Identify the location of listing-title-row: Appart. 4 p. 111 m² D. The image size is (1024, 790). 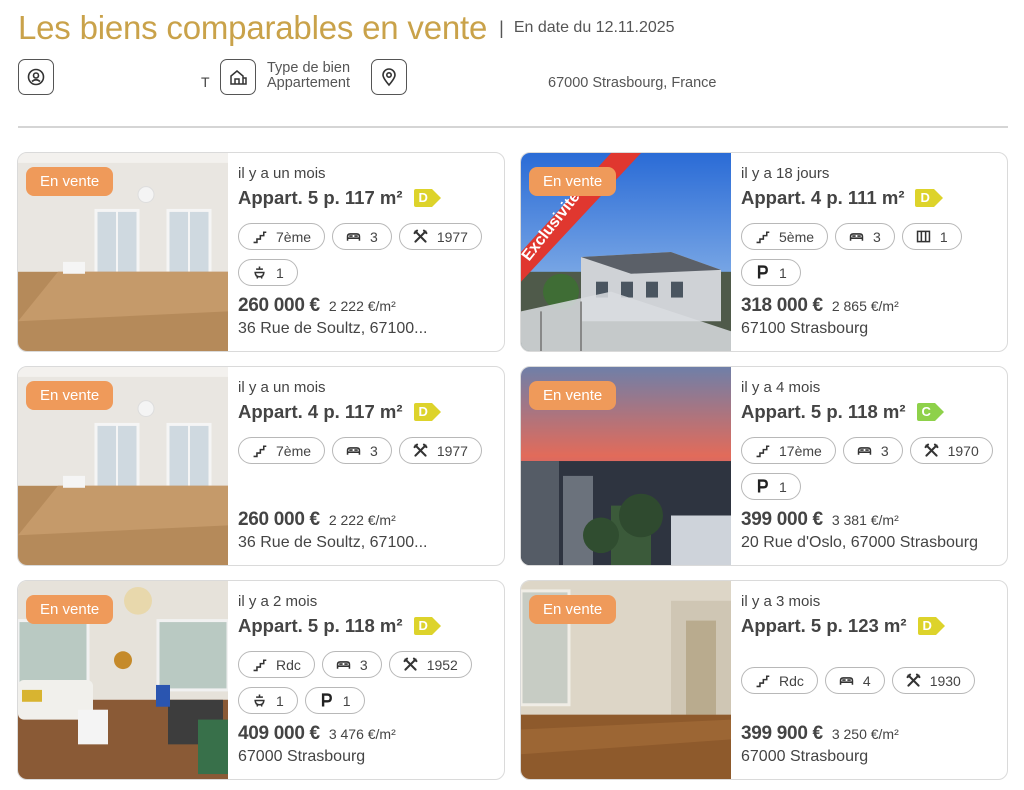
(842, 198).